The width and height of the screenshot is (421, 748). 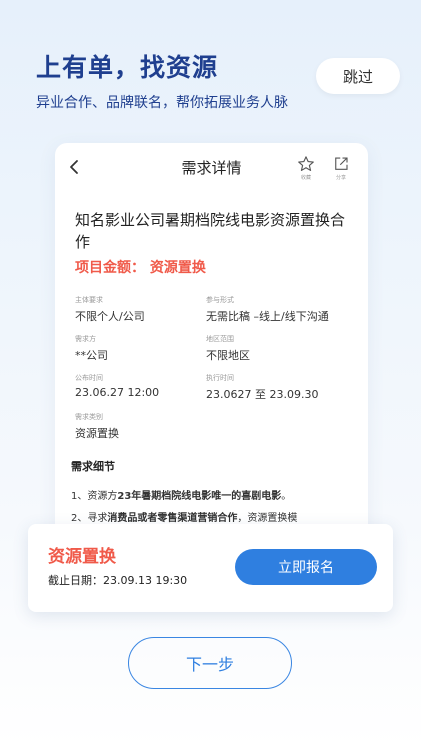 I want to click on field-label: 执行时间, so click(x=220, y=378).